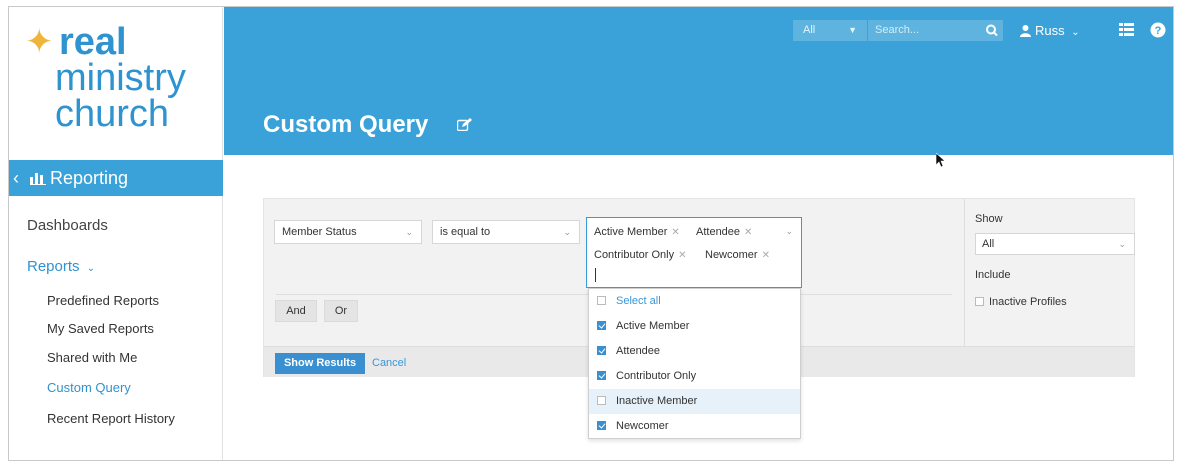  What do you see at coordinates (89, 178) in the screenshot?
I see `sidebar-section-label: Reporting` at bounding box center [89, 178].